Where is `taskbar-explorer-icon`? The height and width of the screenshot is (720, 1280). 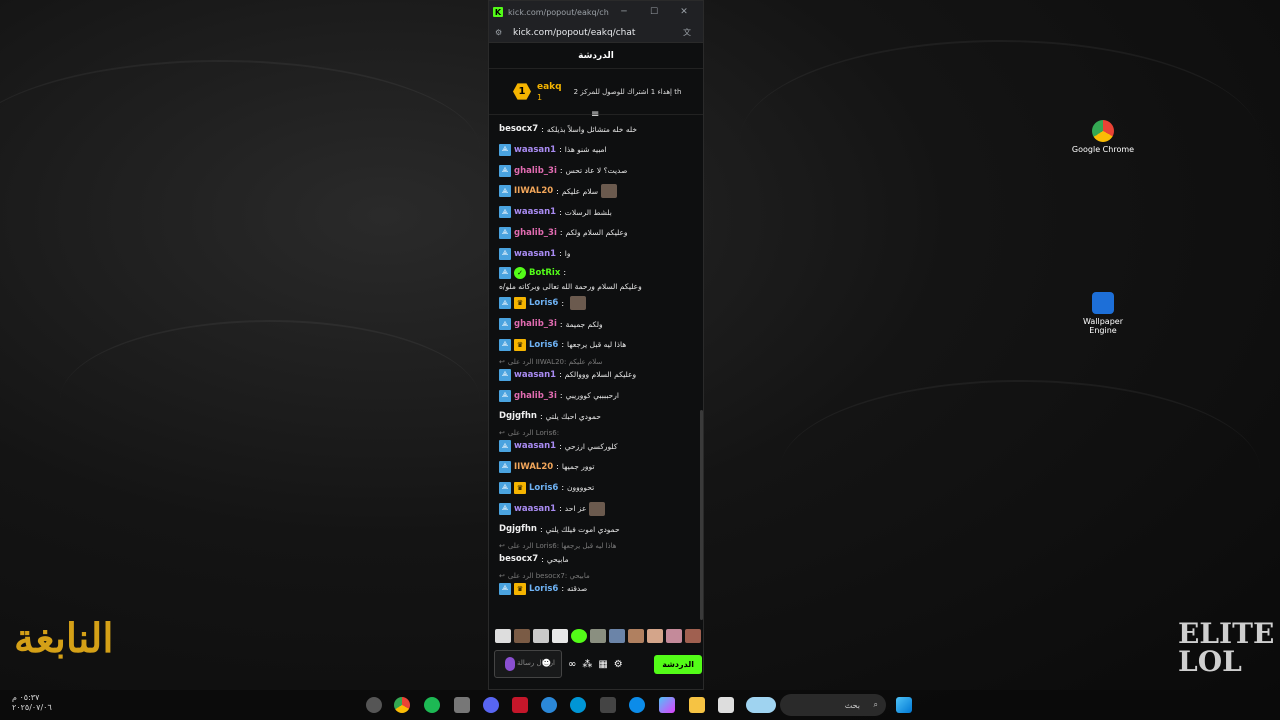
taskbar-explorer-icon is located at coordinates (697, 705).